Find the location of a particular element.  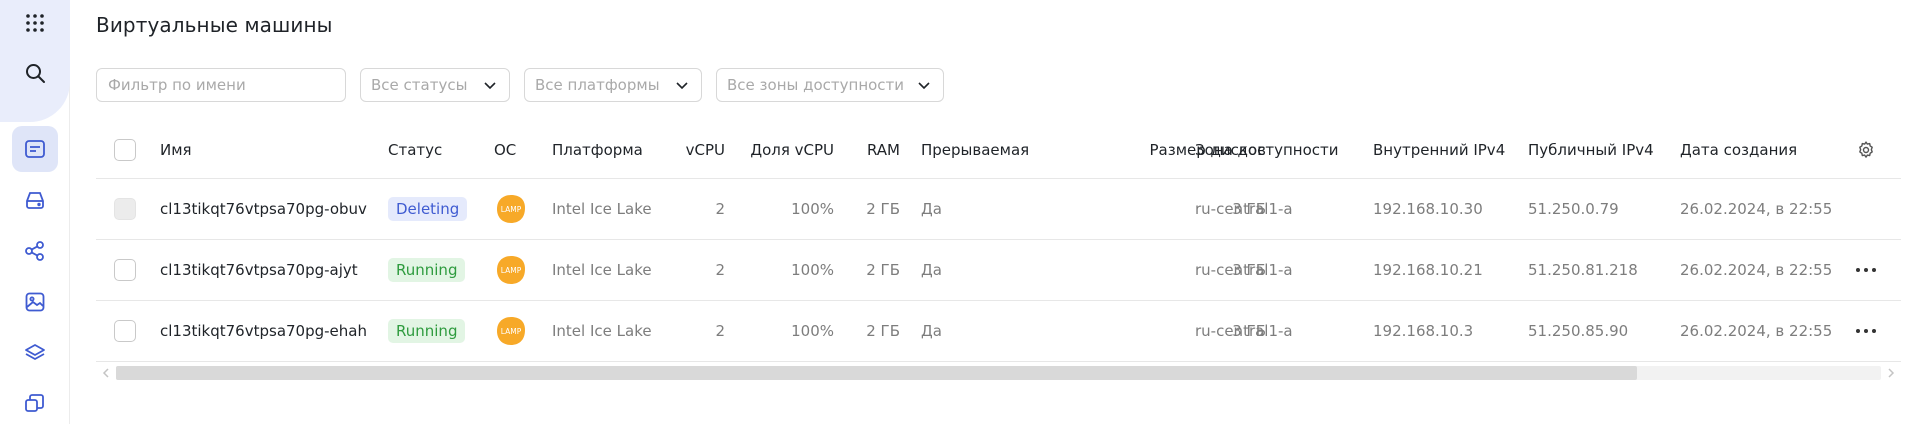

snapshots-icon is located at coordinates (35, 402).